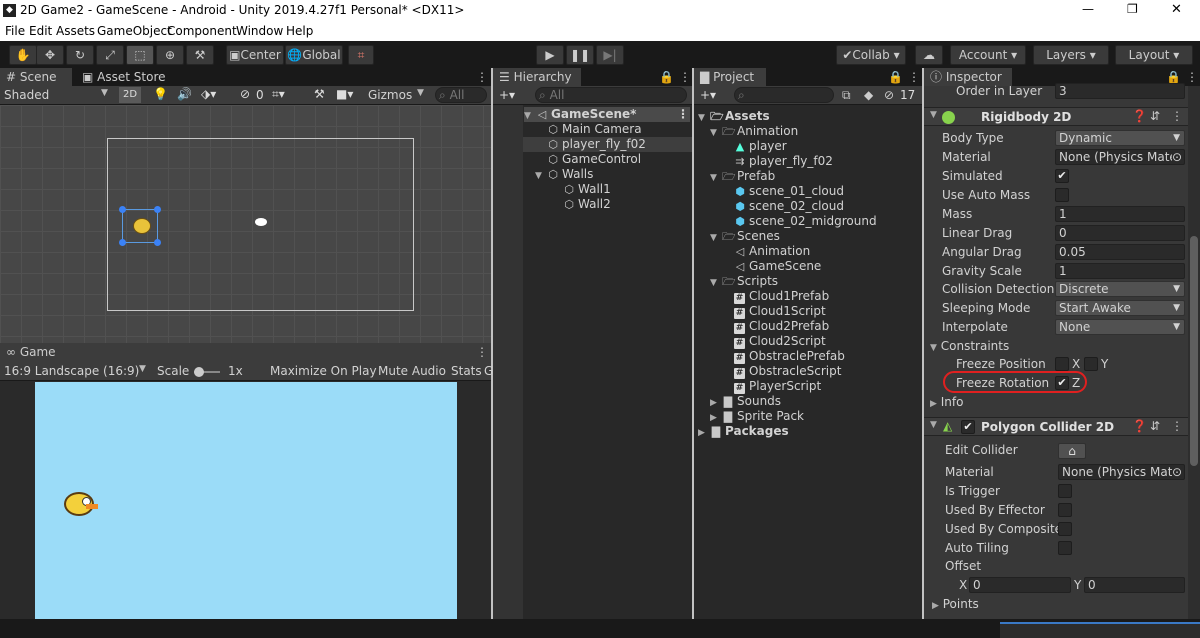 This screenshot has width=1200, height=638. I want to click on 2d-toggle: 2D, so click(130, 95).